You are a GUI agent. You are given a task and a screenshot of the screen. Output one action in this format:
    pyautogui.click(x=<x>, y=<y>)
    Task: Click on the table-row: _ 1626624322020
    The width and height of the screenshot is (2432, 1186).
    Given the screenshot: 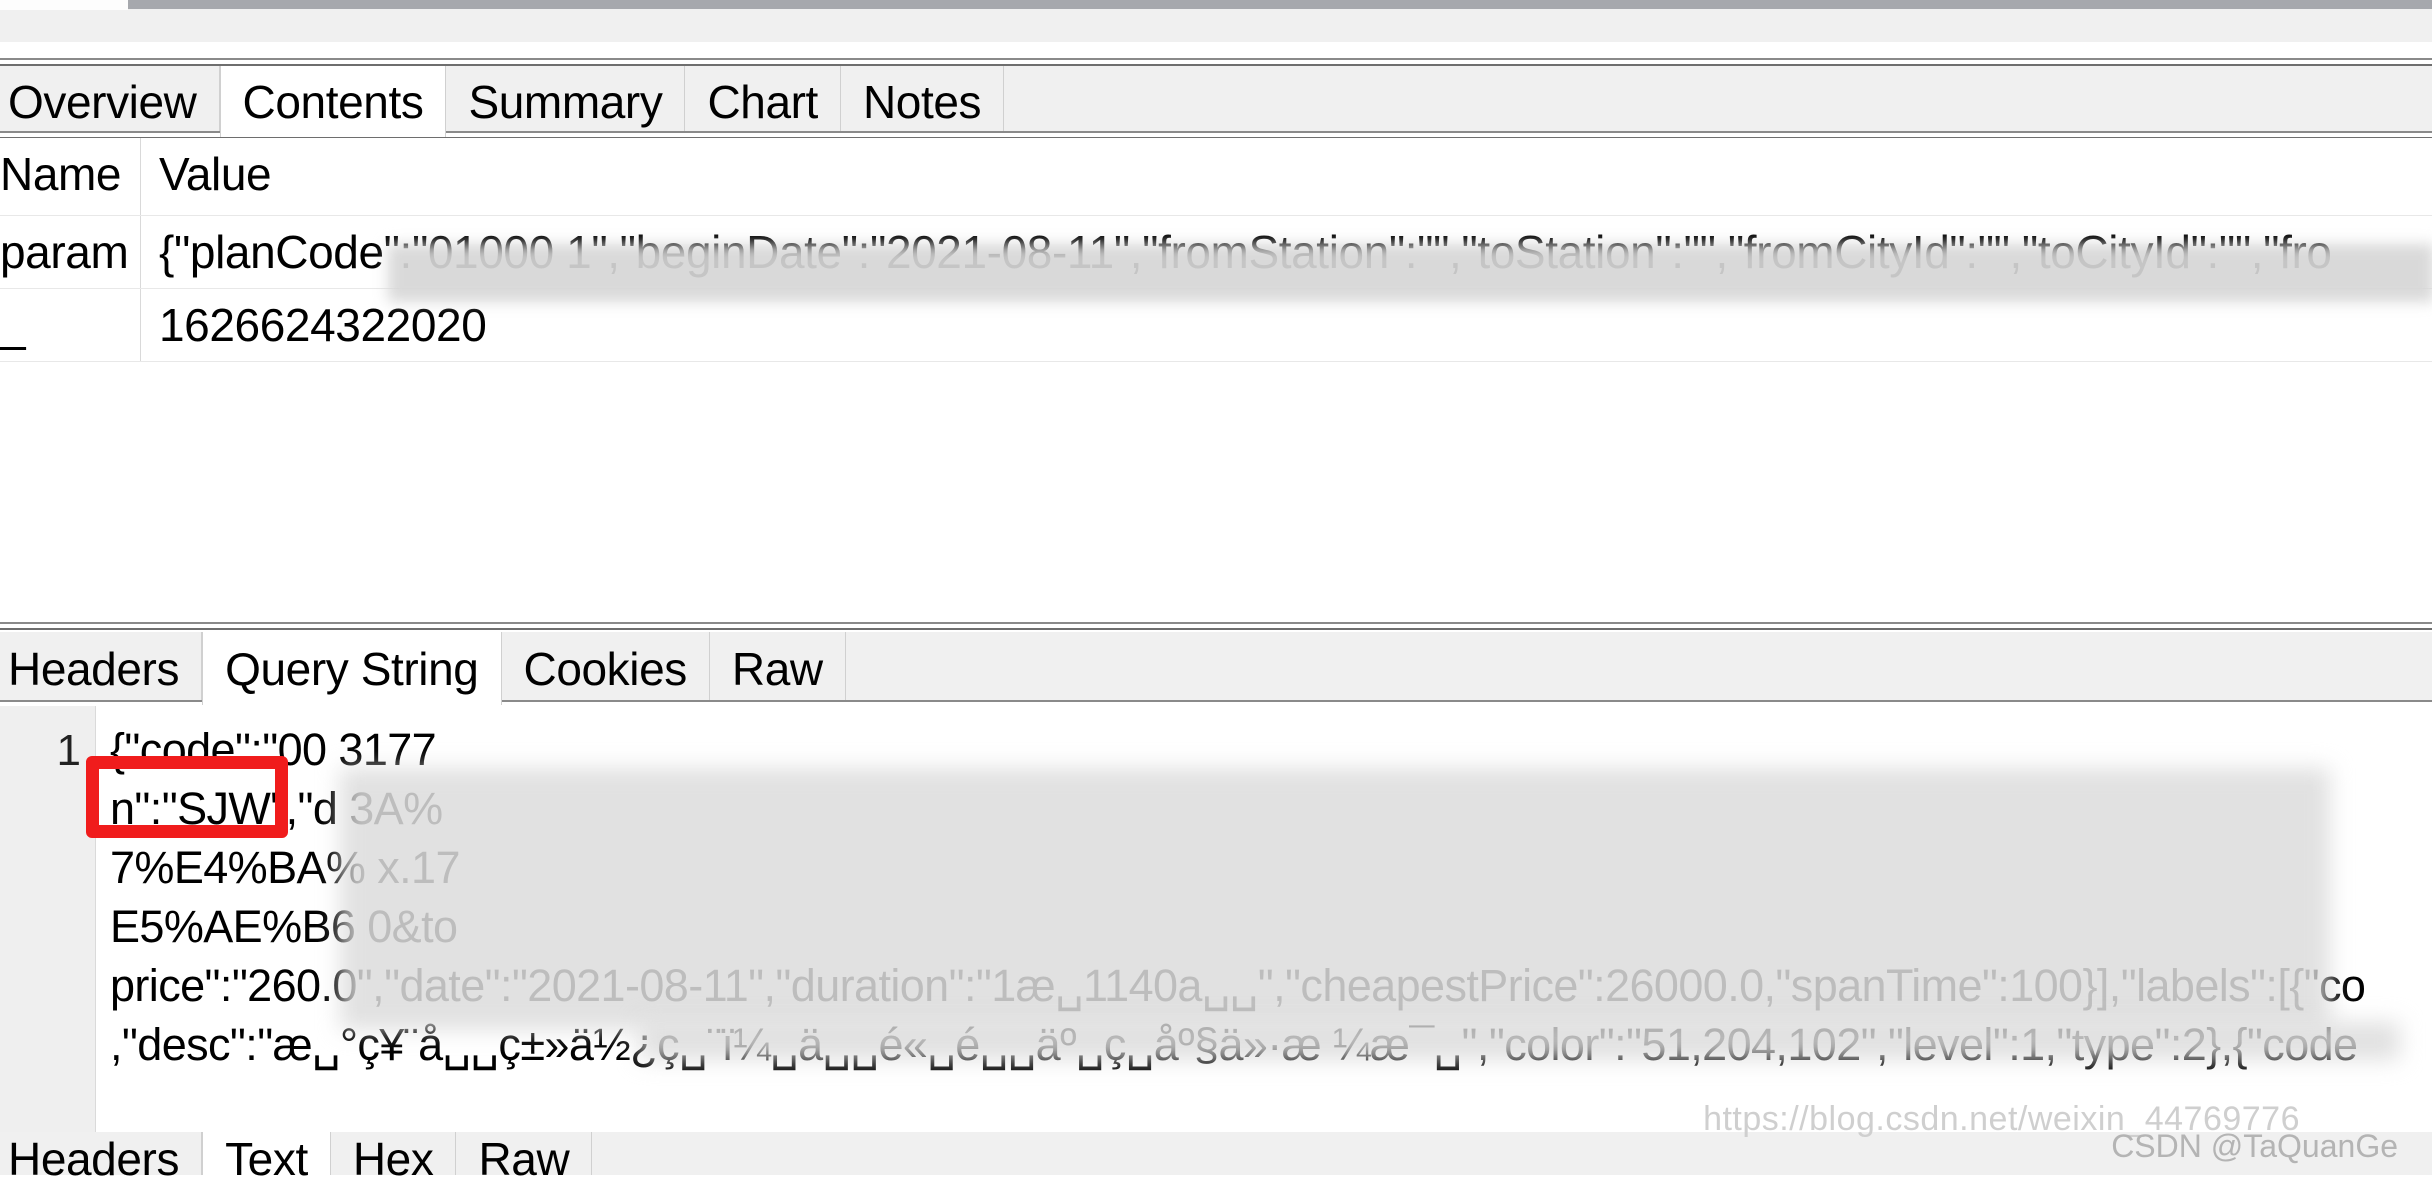 What is the action you would take?
    pyautogui.click(x=1216, y=325)
    